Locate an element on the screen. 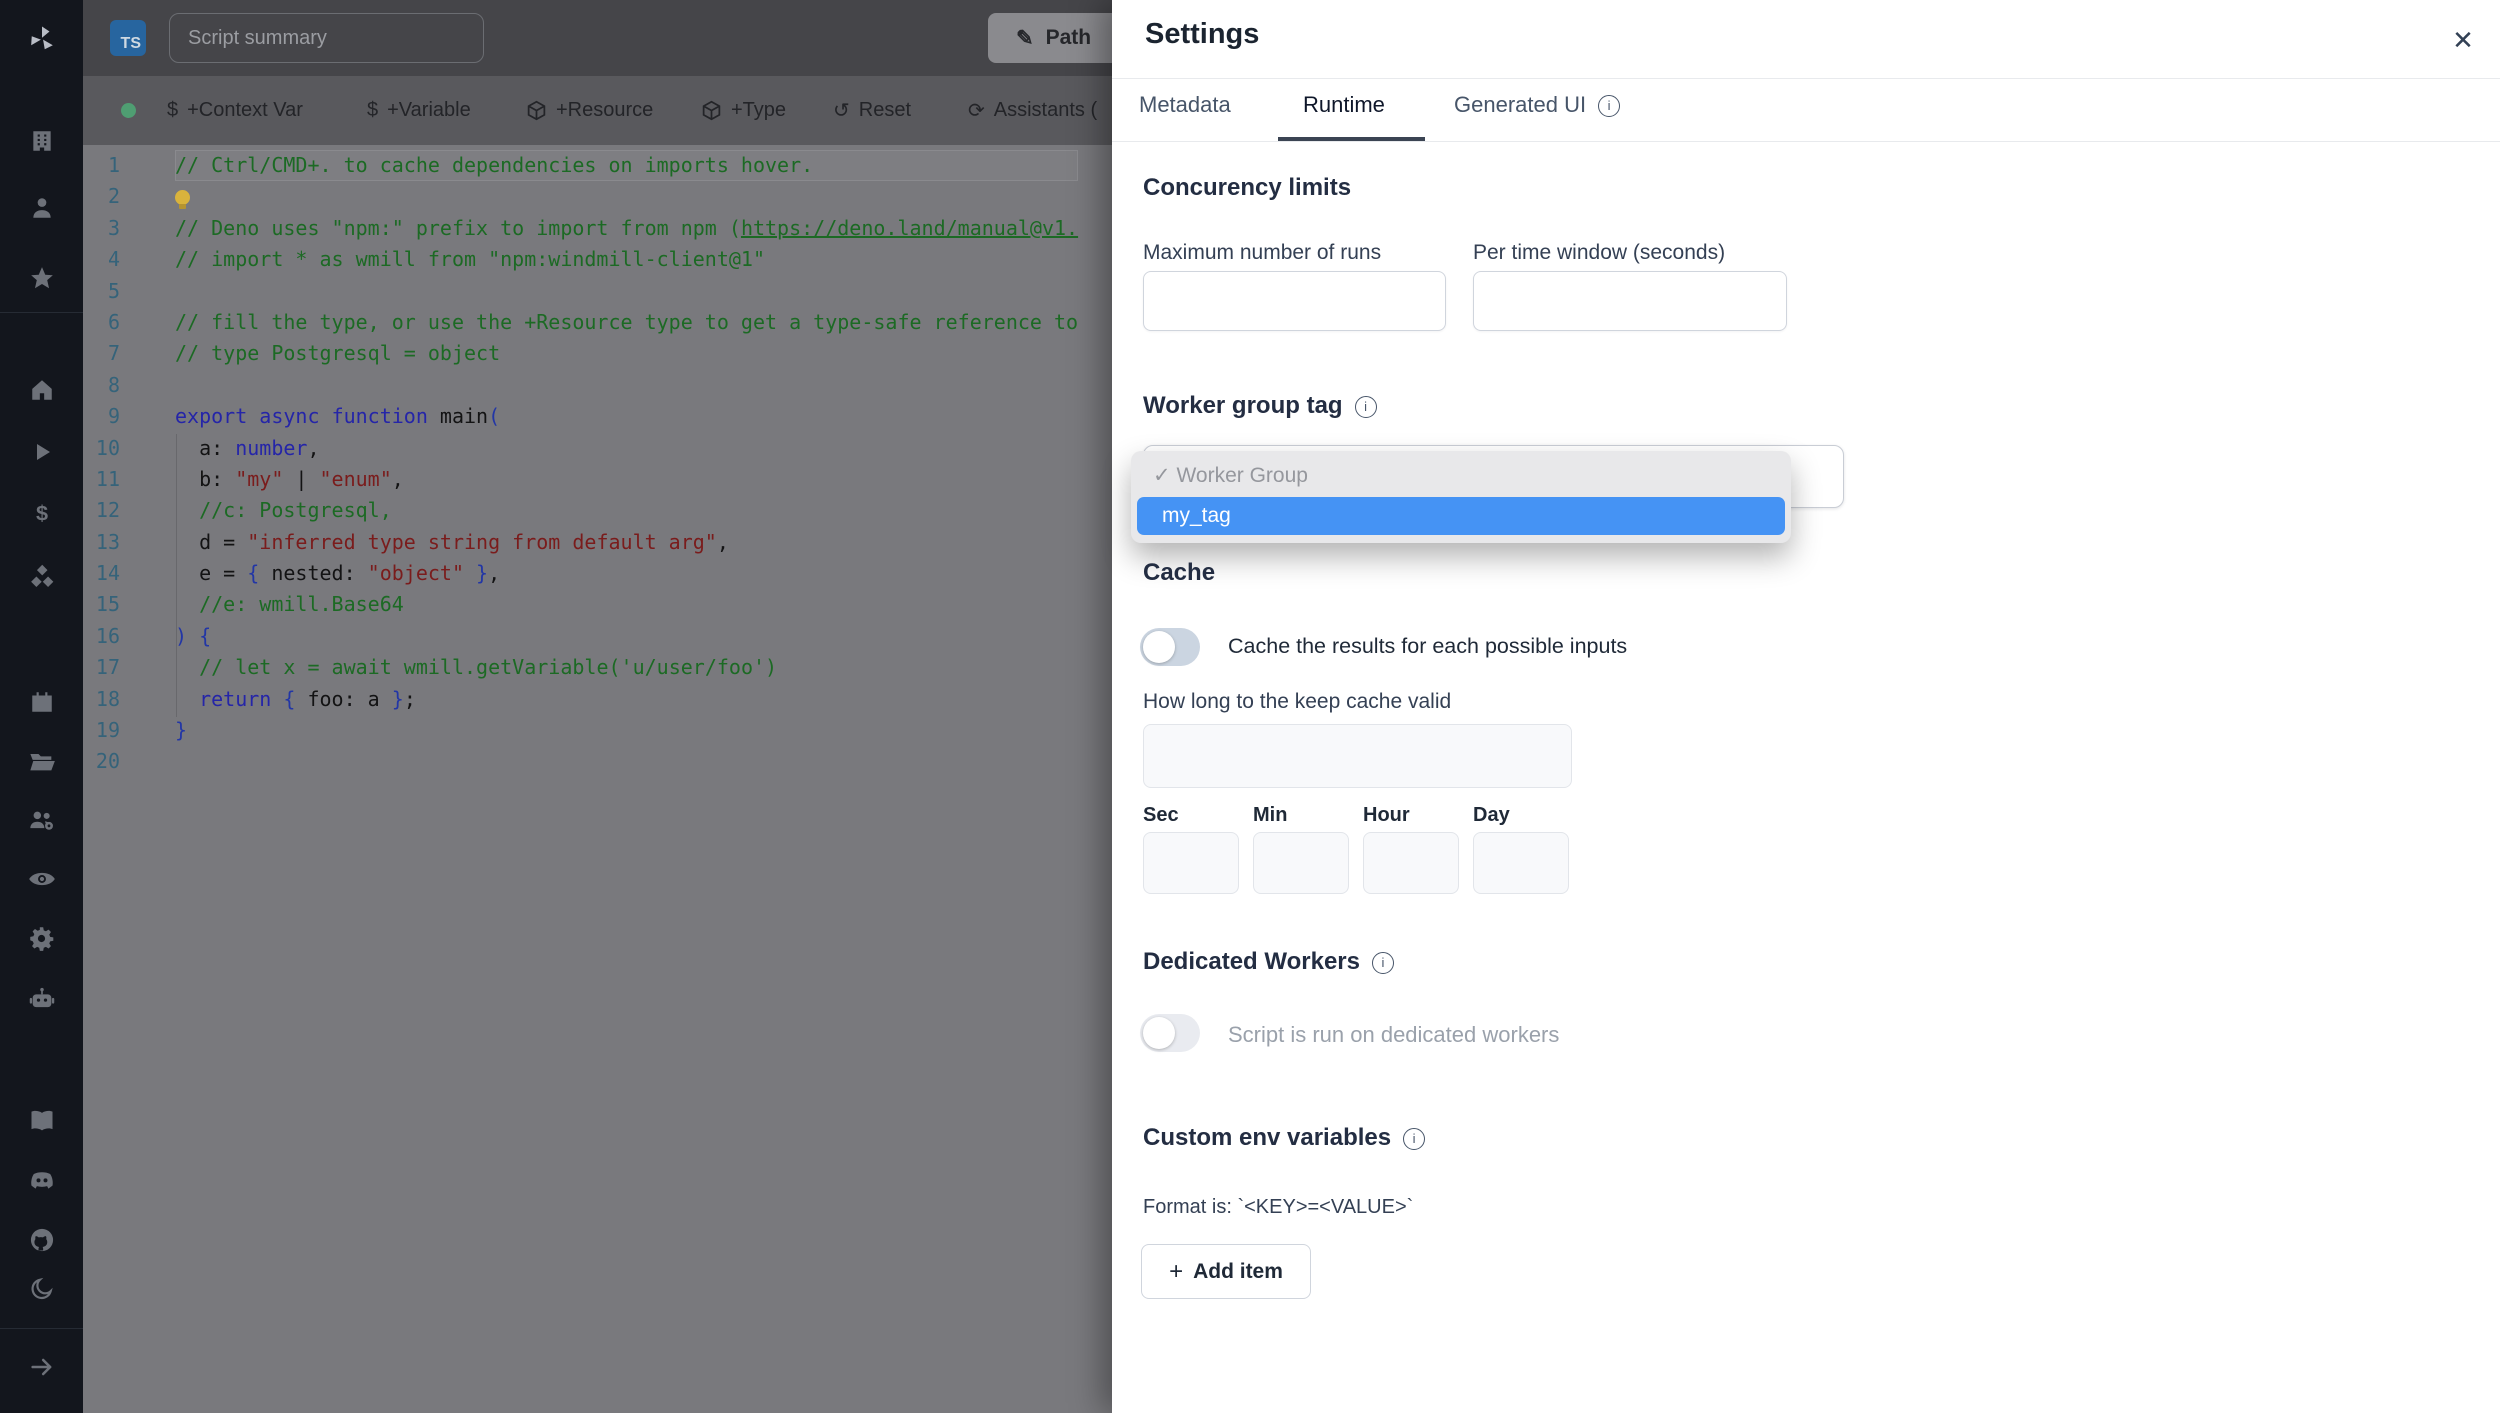 This screenshot has height=1413, width=2500. line-number: 17 is located at coordinates (107, 667).